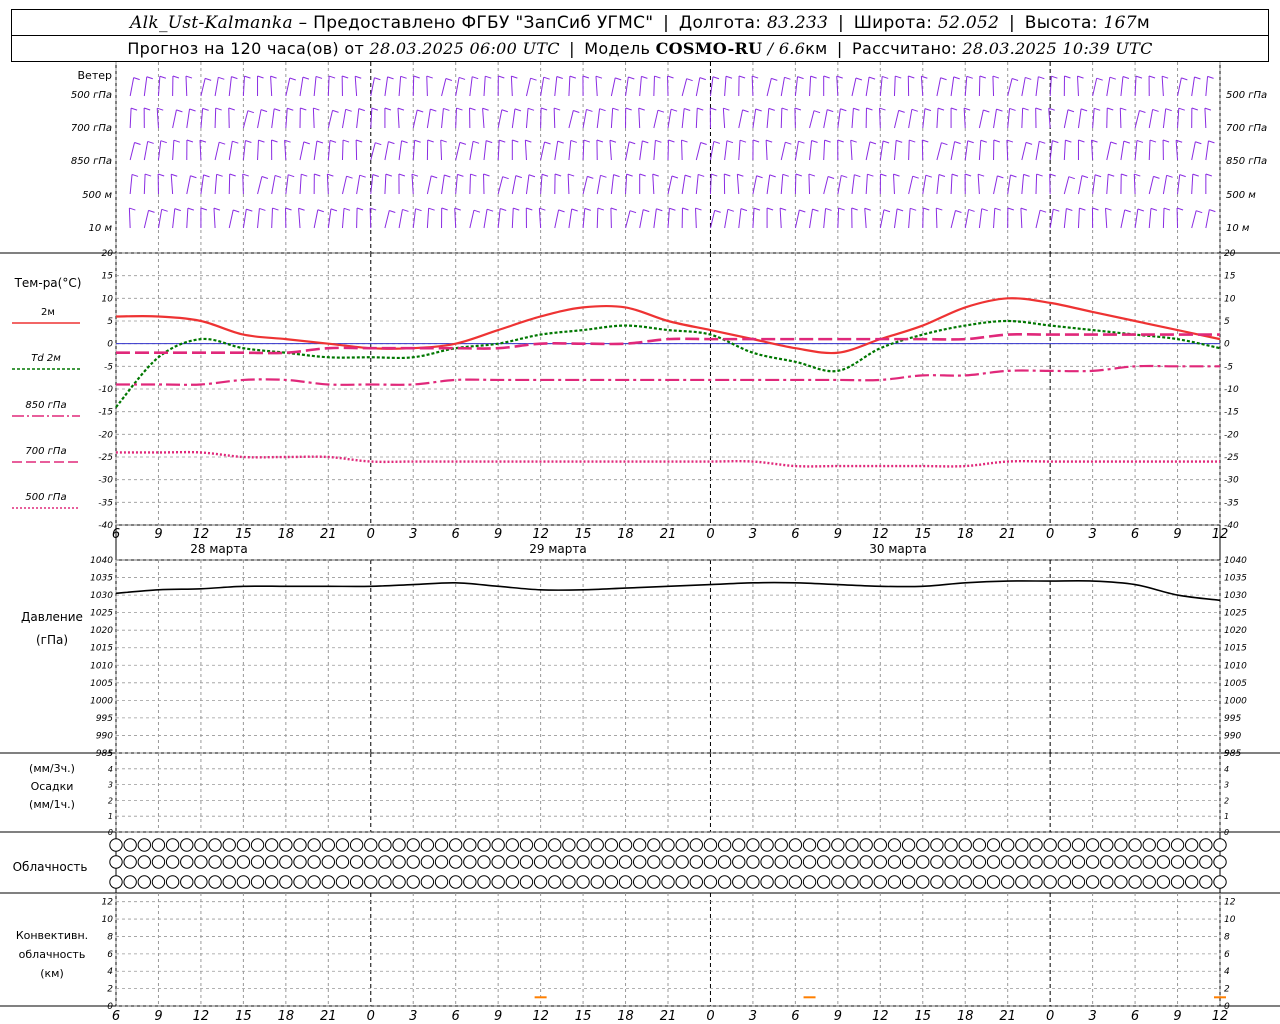  What do you see at coordinates (1235, 701) in the screenshot?
I see `pressure-tick-right: 1000` at bounding box center [1235, 701].